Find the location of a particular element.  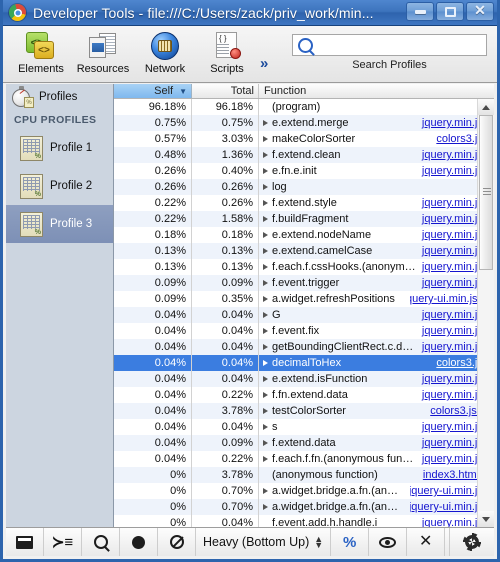

table-row: 0.04% 0.04% s jquery.min.js:3 is located at coordinates (304, 427).